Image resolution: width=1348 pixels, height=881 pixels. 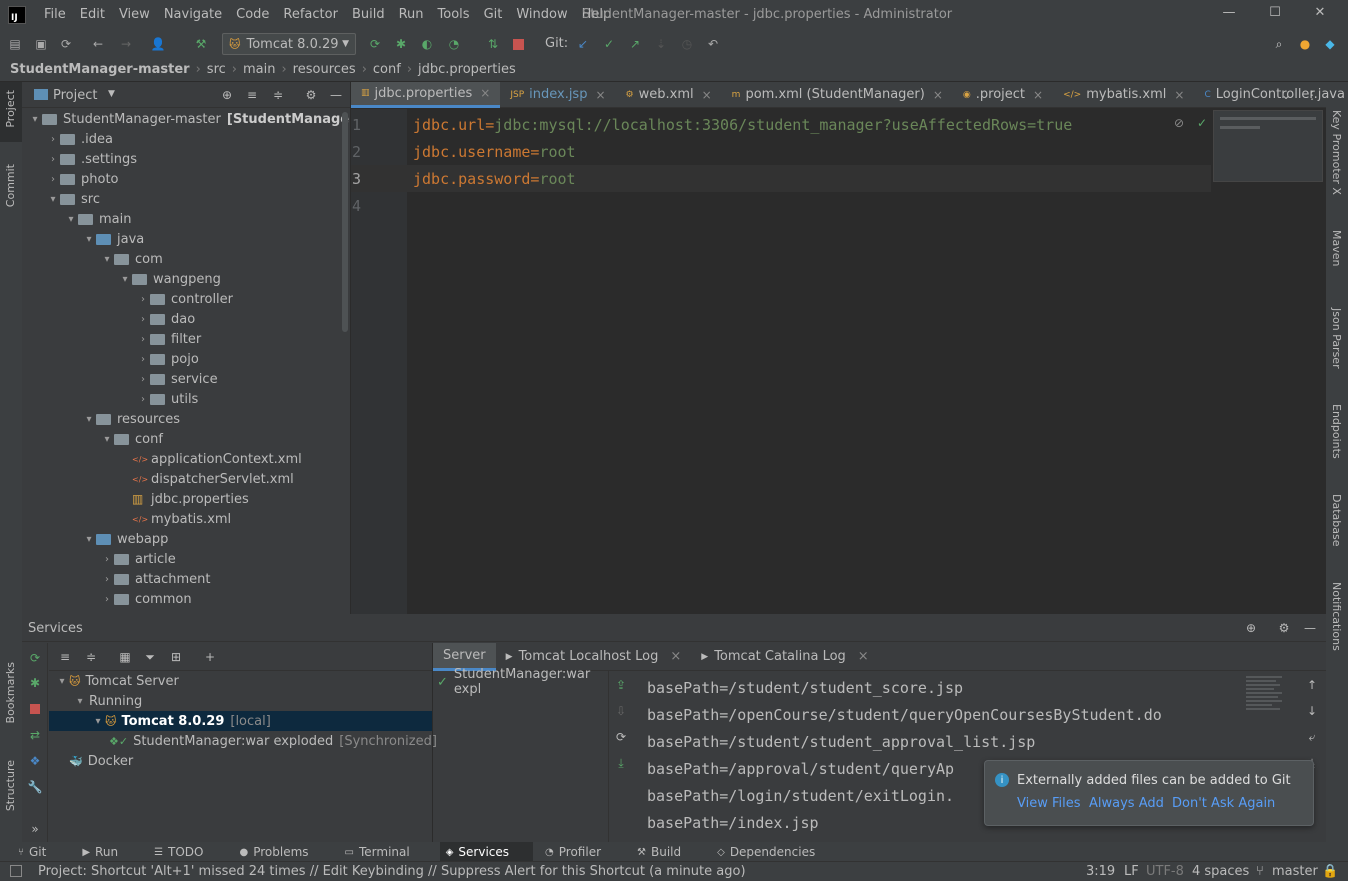 I want to click on wrench-icon: 🔧, so click(x=35, y=787).